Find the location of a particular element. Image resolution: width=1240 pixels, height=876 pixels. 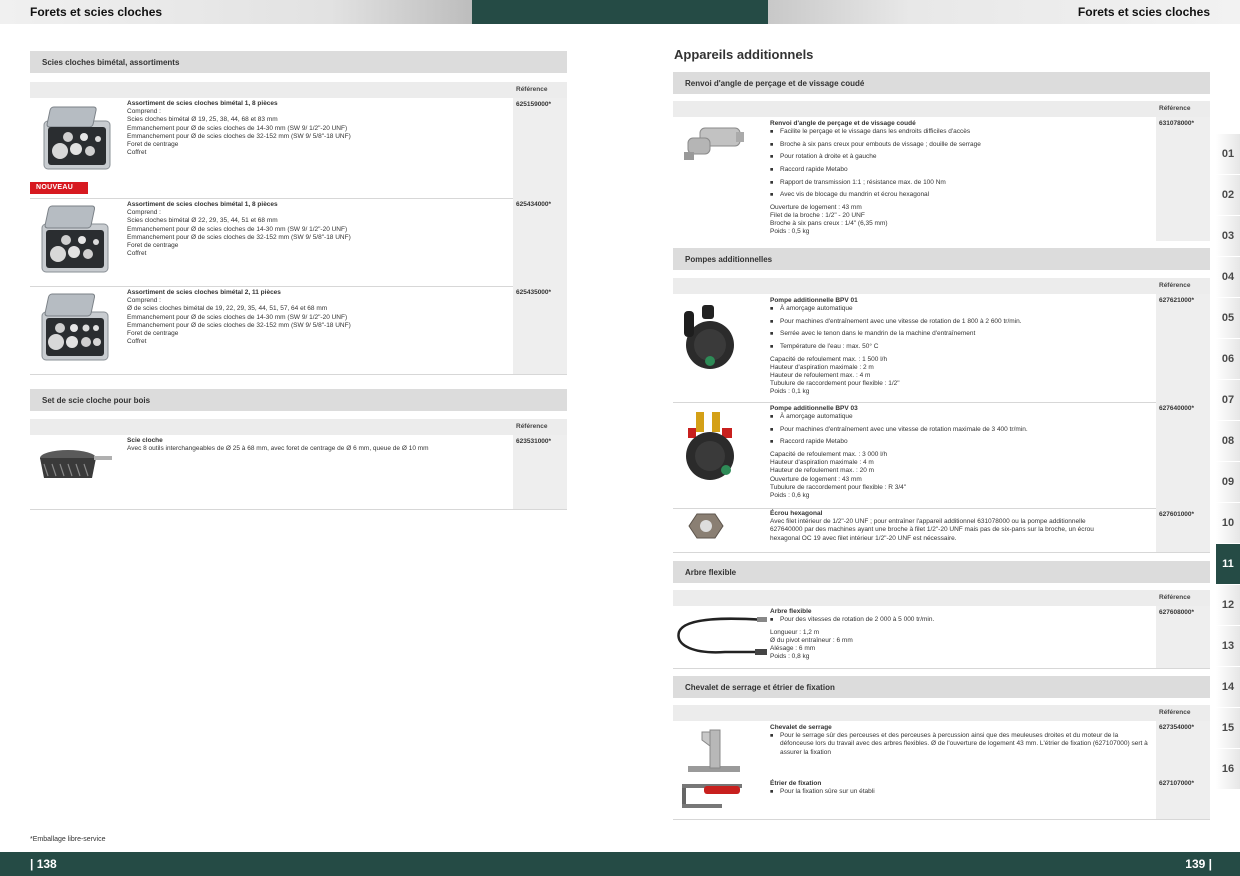

product-name: Pompe additionnelle BPV 01 is located at coordinates (814, 300).